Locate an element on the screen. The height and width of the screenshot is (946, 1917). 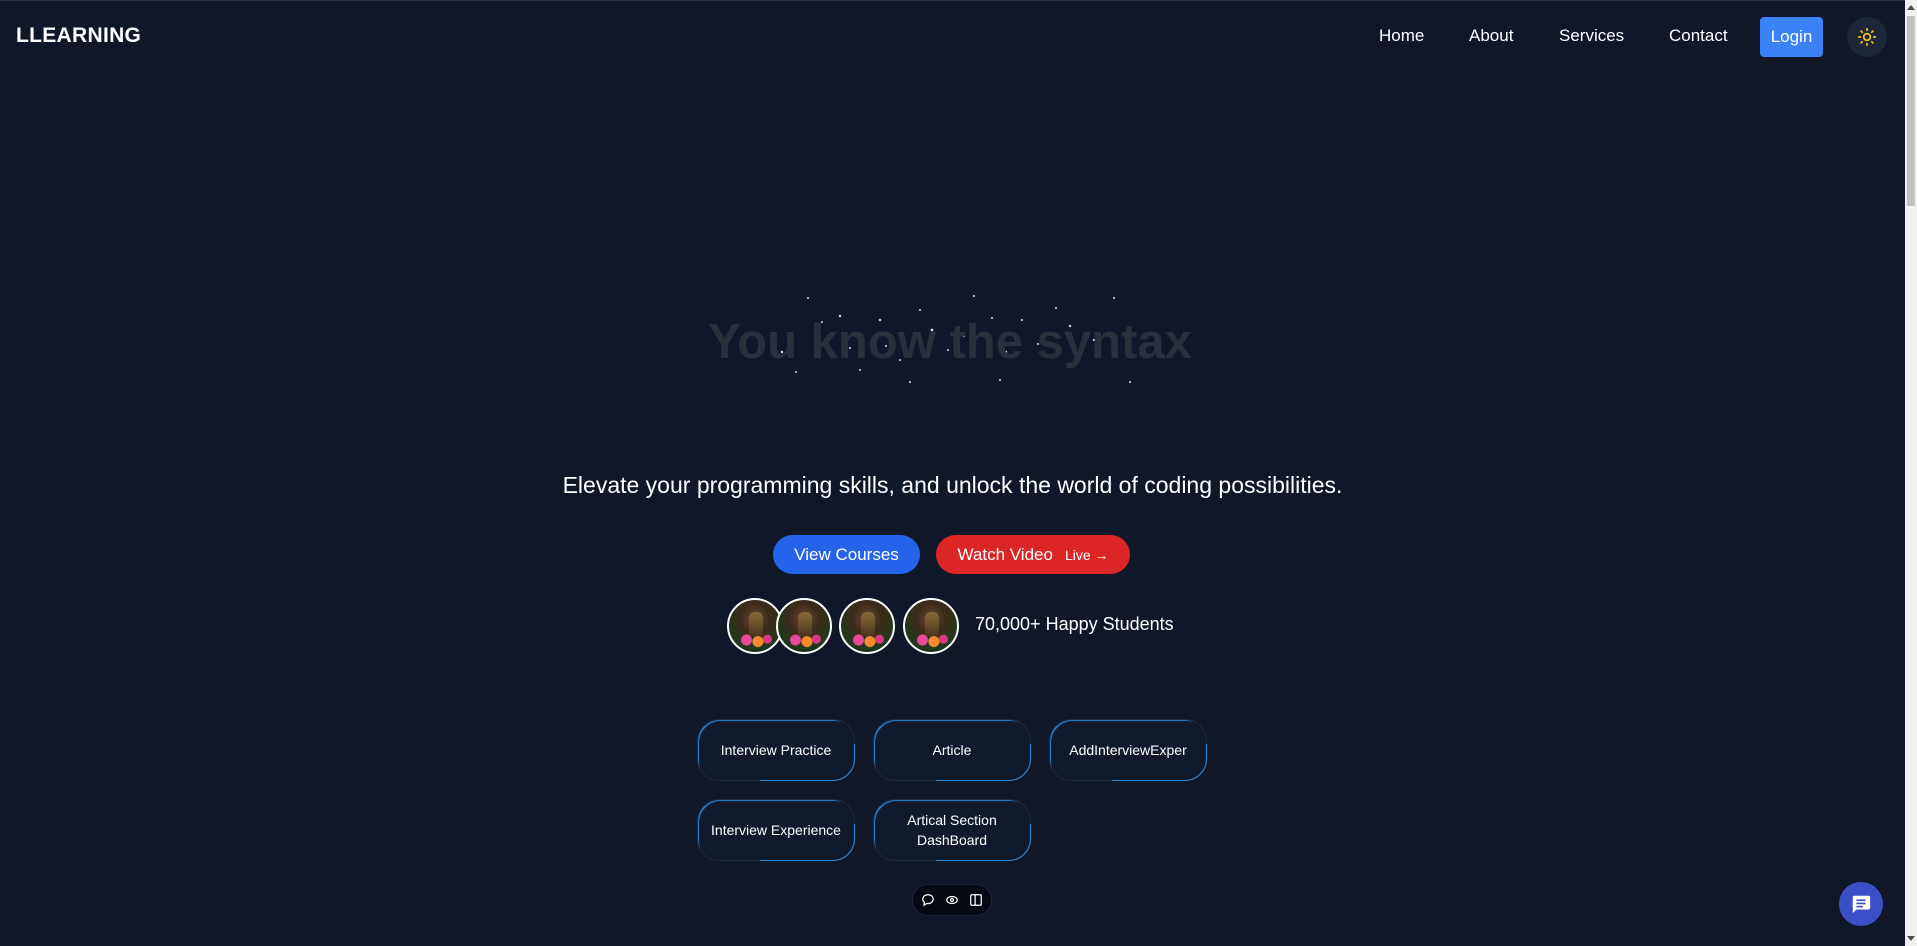
card-article-section-dashboard: Artical Section DashBoard is located at coordinates (952, 830).